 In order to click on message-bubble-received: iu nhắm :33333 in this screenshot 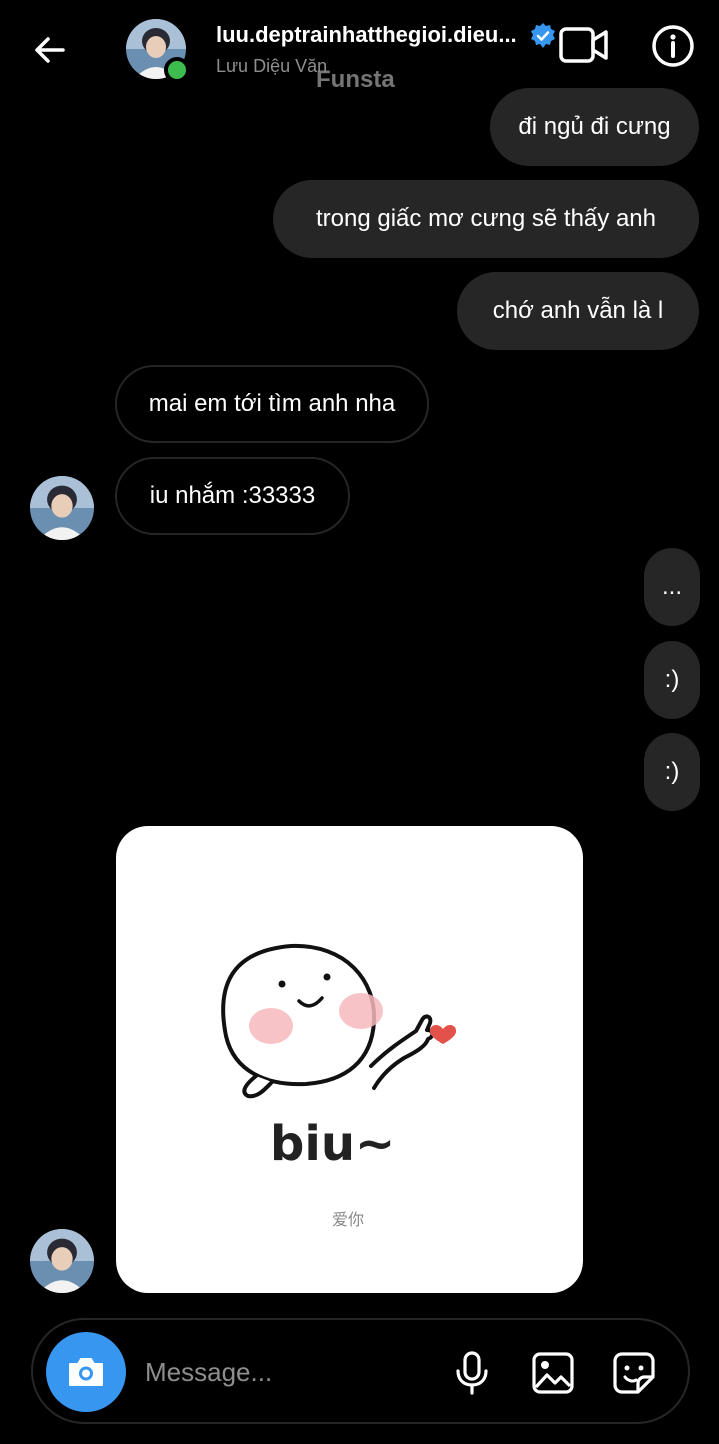, I will do `click(232, 496)`.